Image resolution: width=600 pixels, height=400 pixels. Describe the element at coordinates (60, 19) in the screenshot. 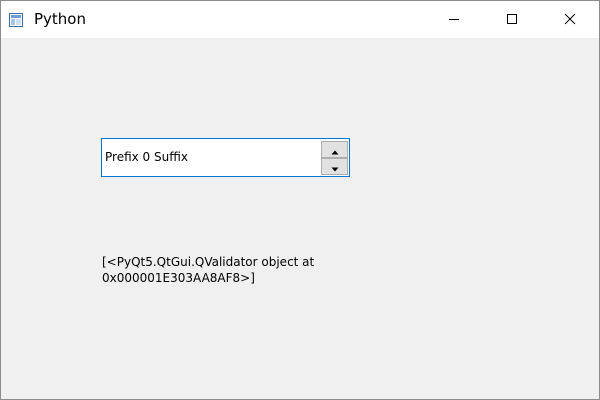

I see `window-title: Python` at that location.